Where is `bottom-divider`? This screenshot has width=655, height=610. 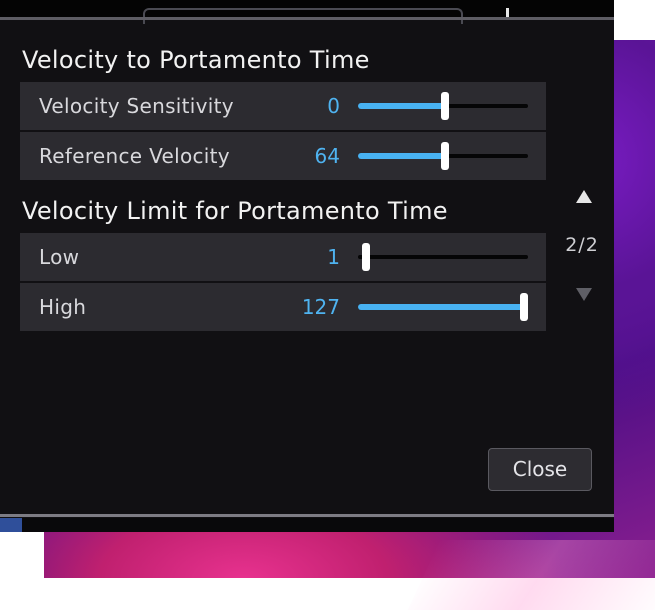 bottom-divider is located at coordinates (307, 515).